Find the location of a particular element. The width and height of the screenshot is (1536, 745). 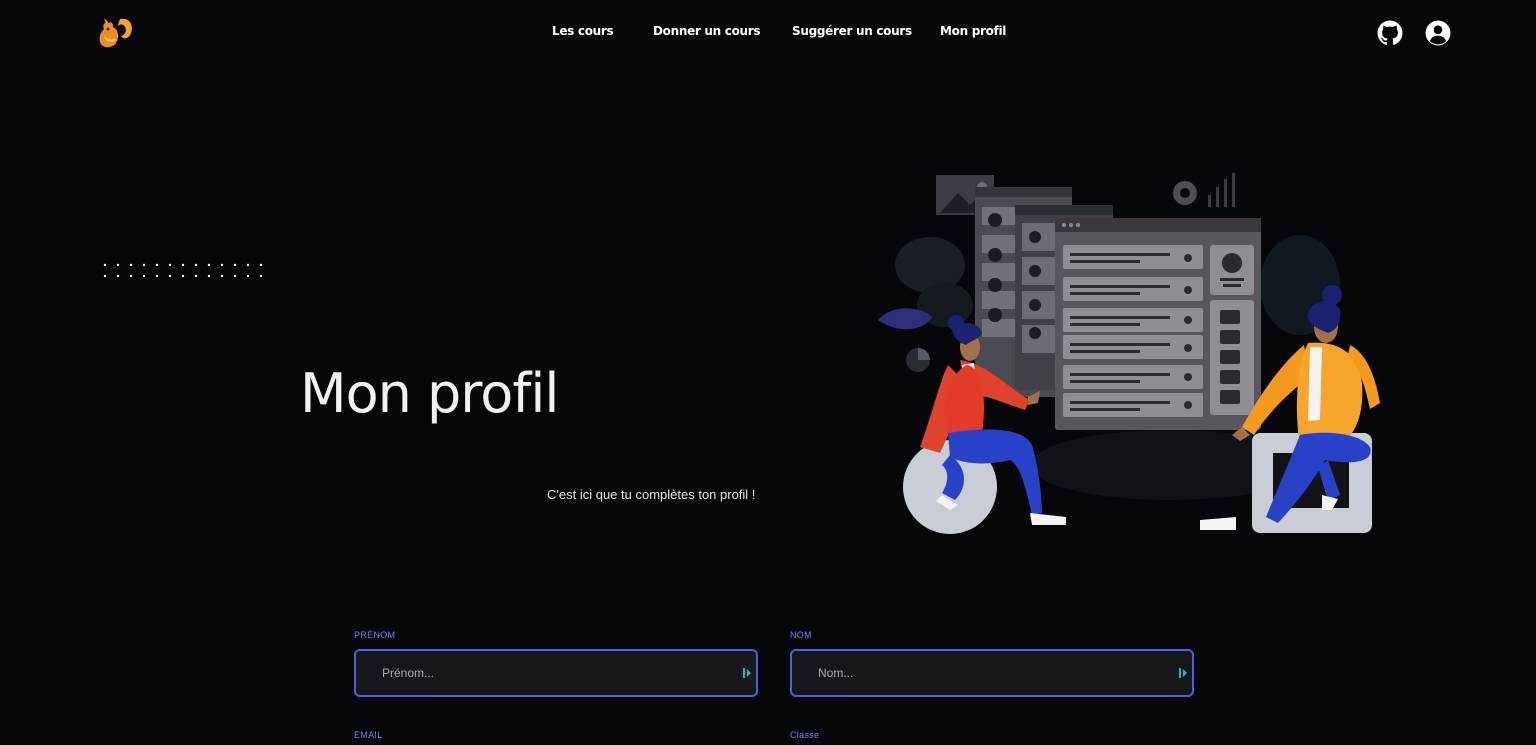

prenom-label: PRÉNOM is located at coordinates (375, 635).